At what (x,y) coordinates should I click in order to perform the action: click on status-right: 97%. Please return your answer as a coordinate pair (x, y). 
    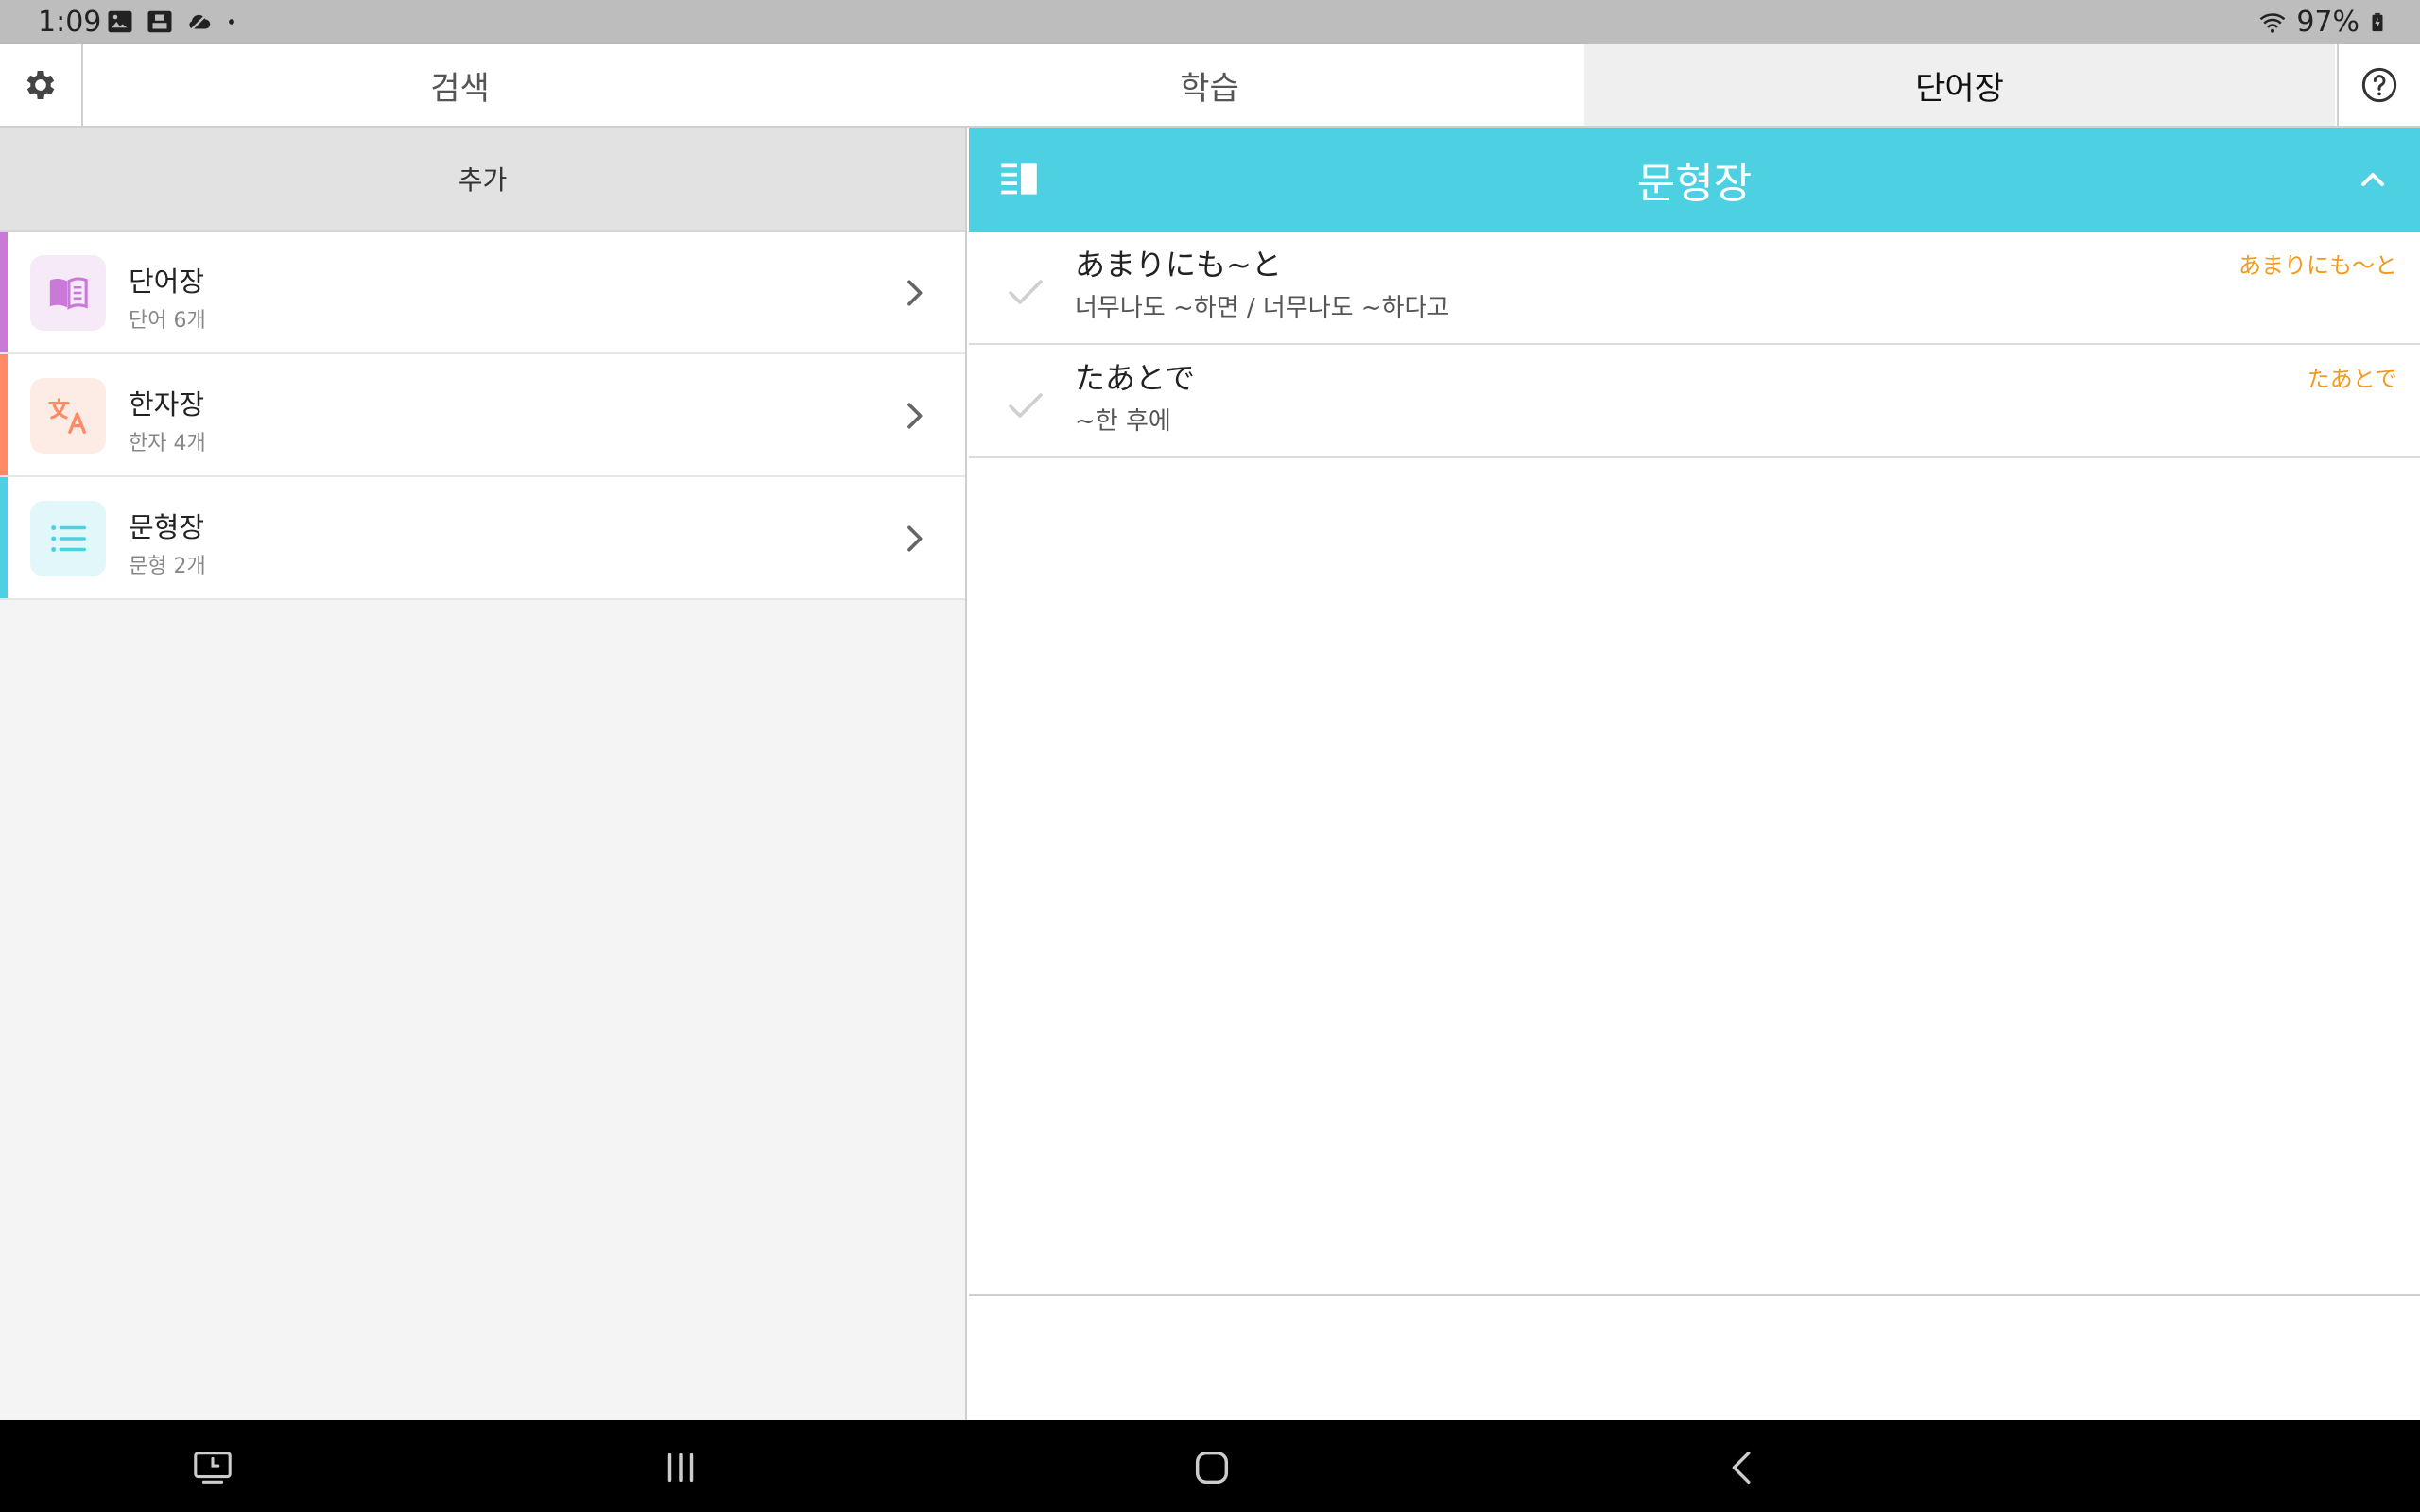
    Looking at the image, I should click on (2322, 22).